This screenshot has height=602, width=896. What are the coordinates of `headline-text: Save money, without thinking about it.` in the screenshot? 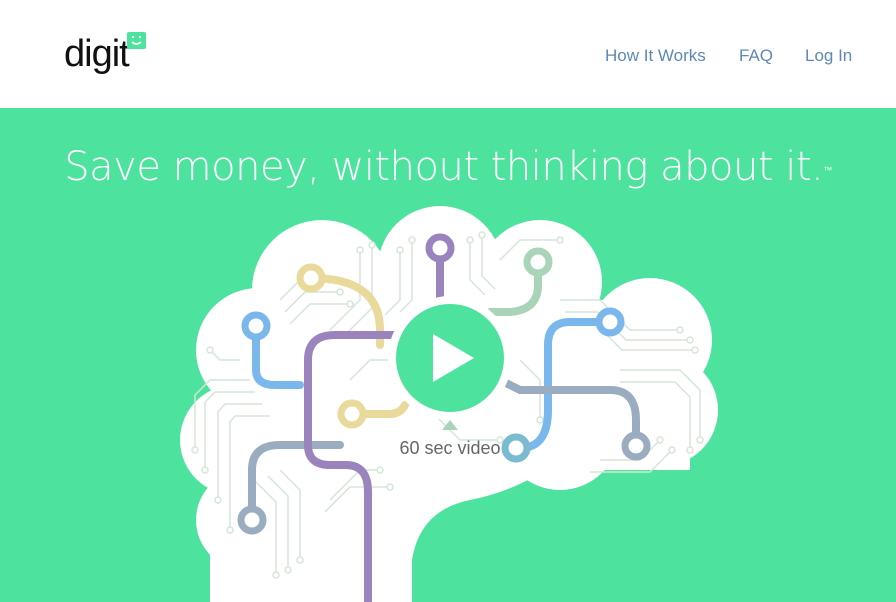 It's located at (444, 167).